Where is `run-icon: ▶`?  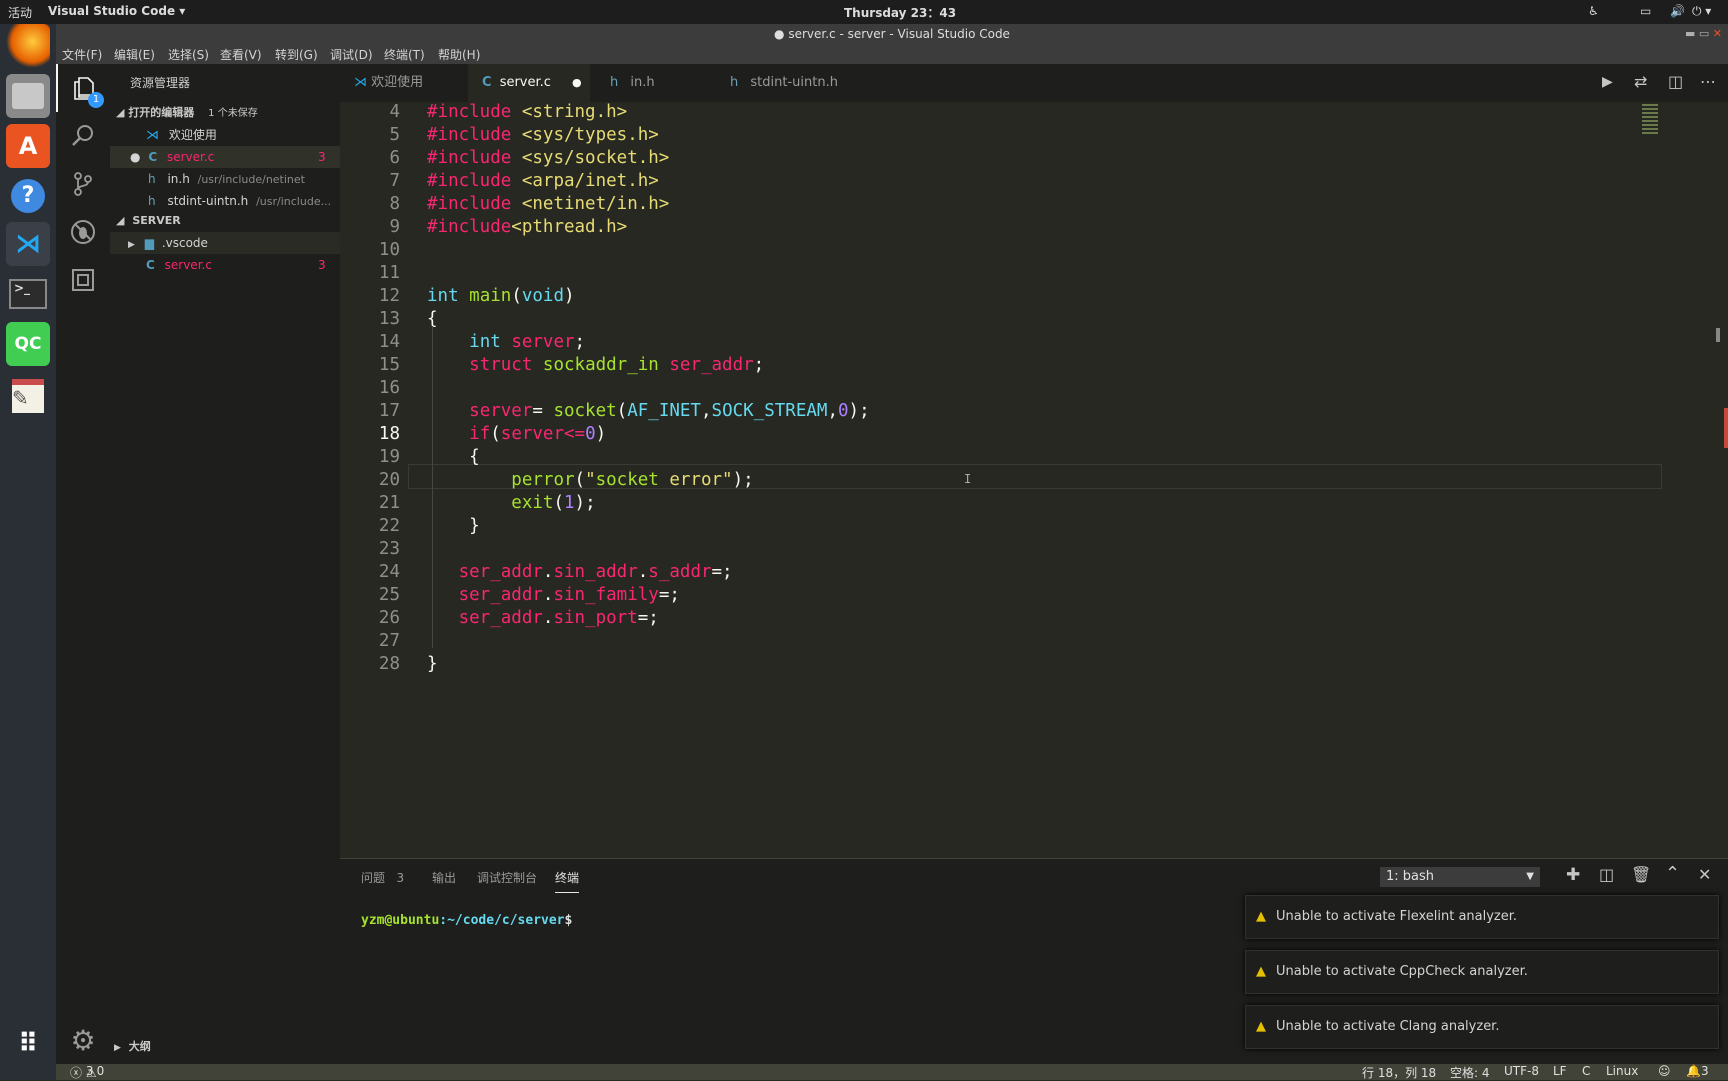
run-icon: ▶ is located at coordinates (1607, 82).